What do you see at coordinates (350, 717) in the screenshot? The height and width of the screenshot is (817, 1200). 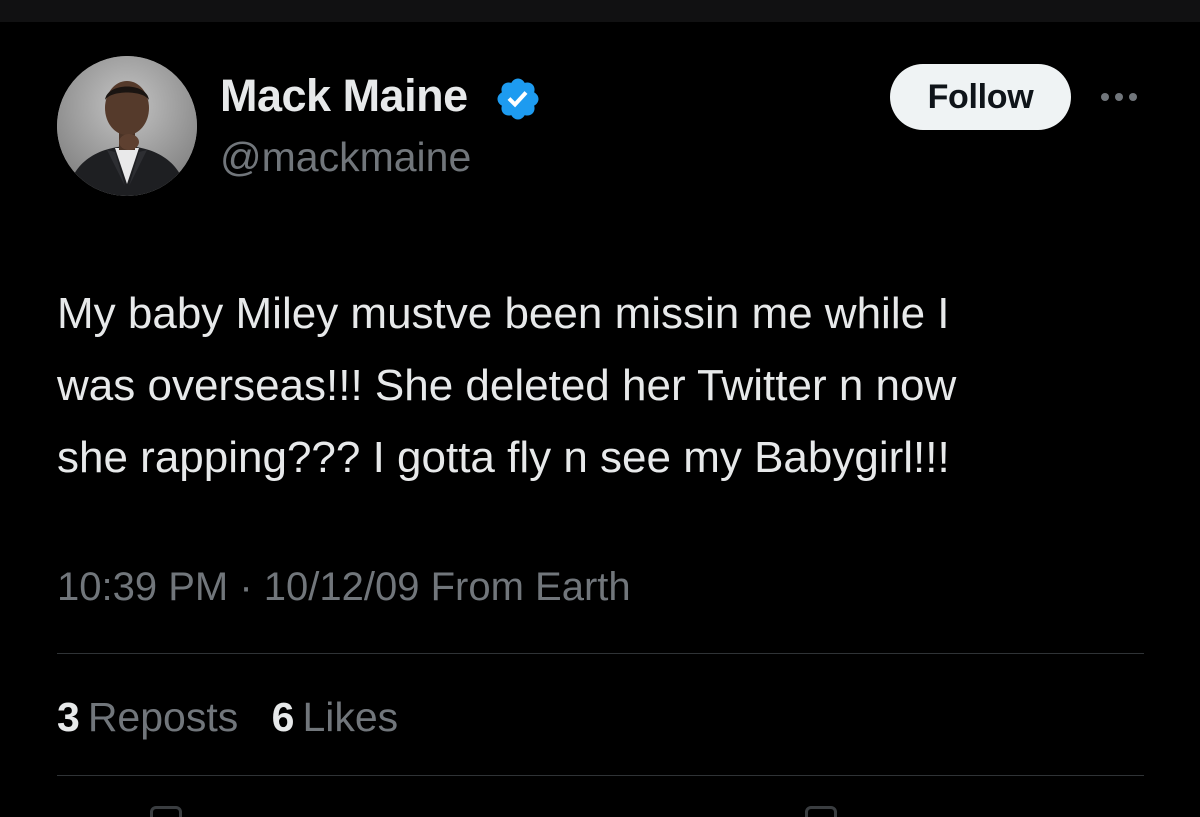 I see `likes-label: Likes` at bounding box center [350, 717].